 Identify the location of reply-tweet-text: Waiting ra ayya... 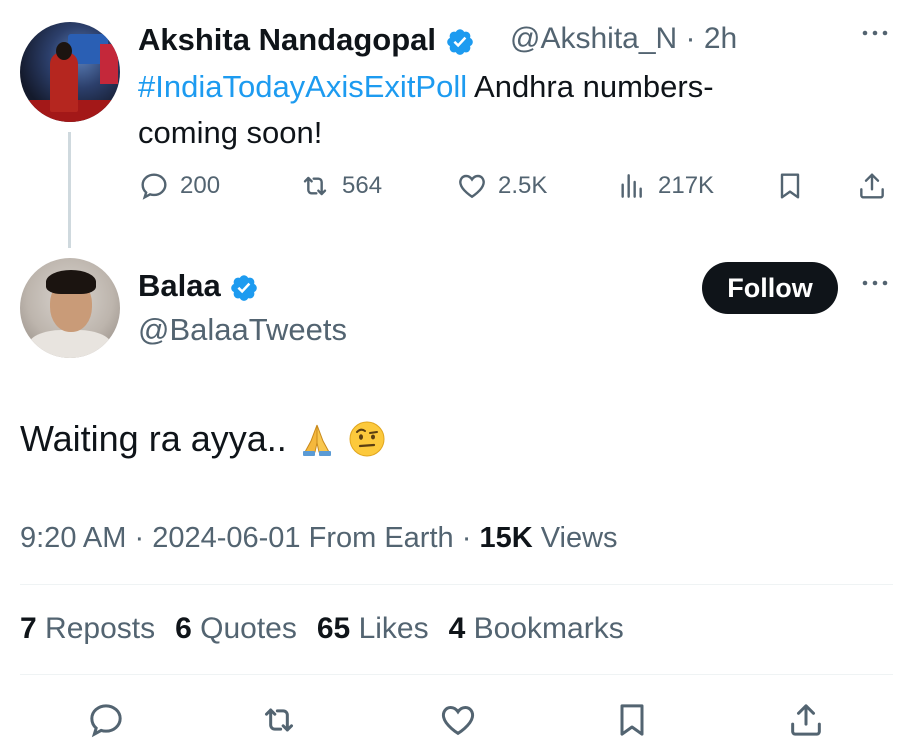
(203, 439).